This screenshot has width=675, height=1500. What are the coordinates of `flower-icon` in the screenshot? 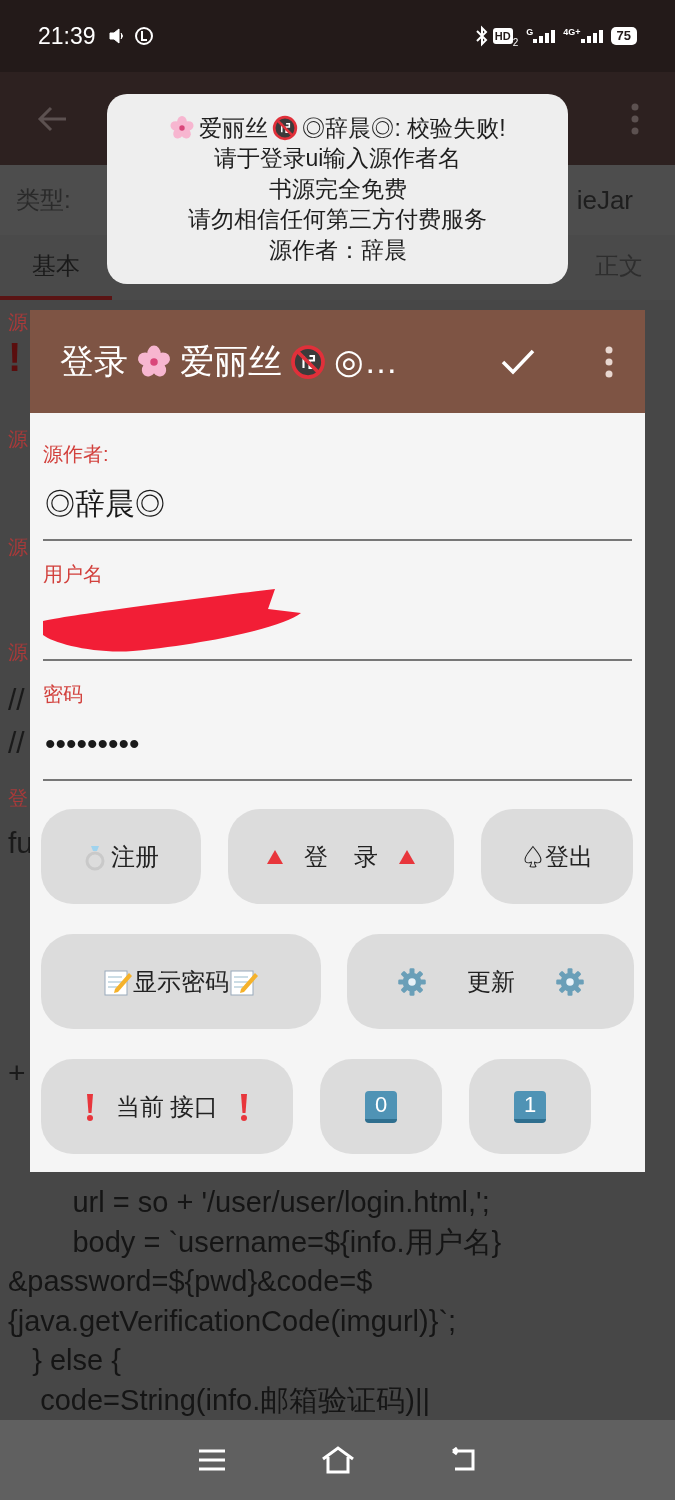 It's located at (182, 128).